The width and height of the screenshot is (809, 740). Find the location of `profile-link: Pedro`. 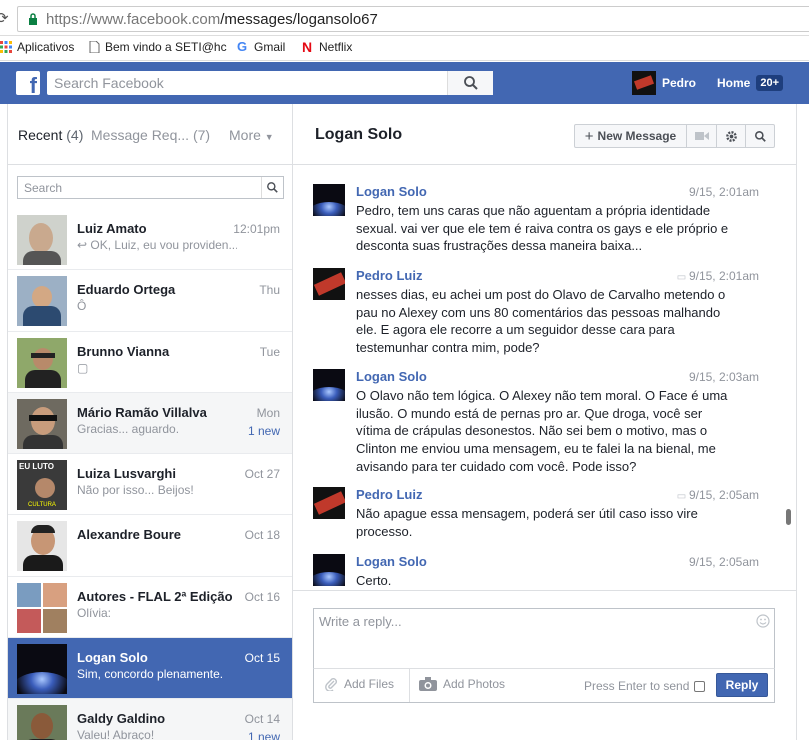

profile-link: Pedro is located at coordinates (664, 83).